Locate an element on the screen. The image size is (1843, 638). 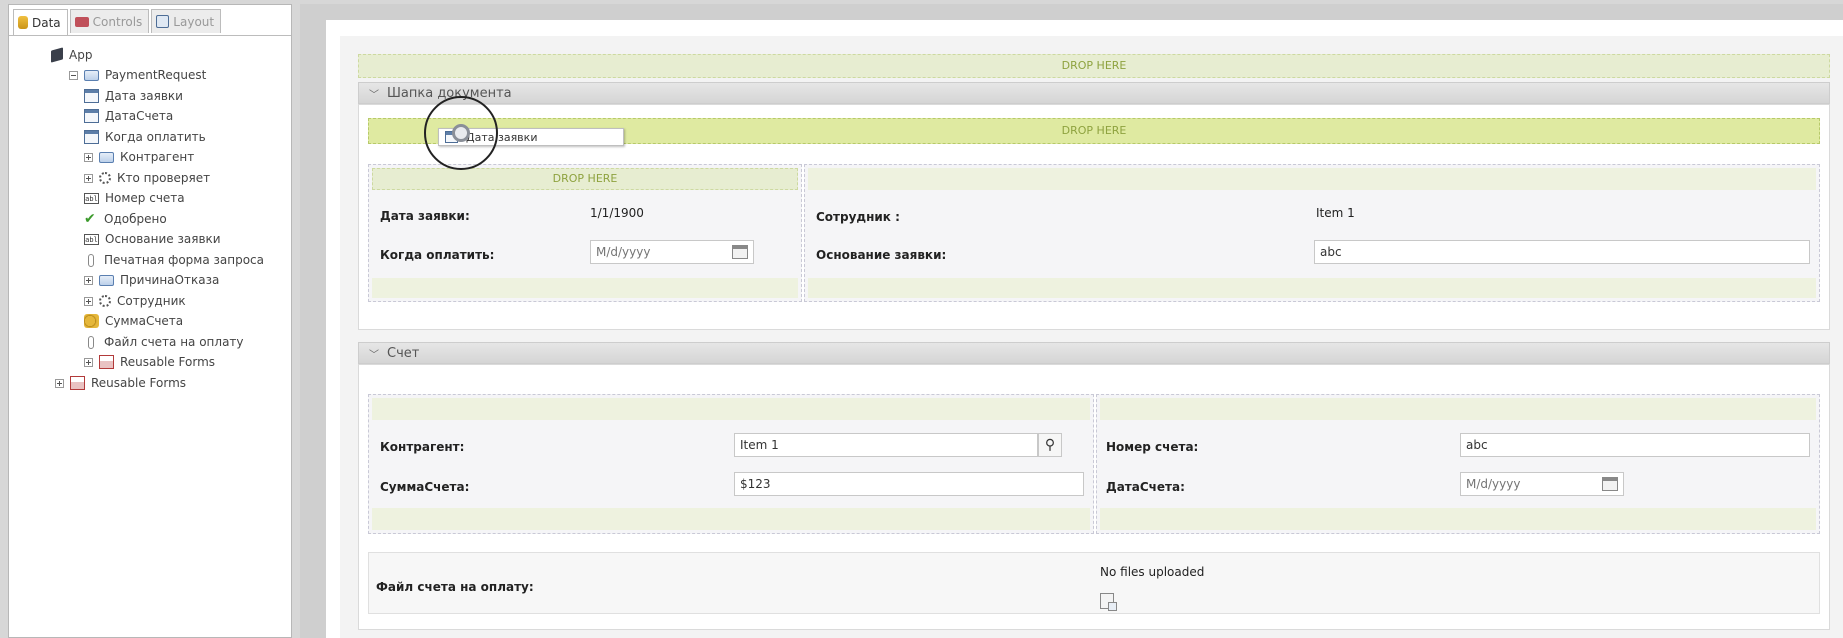
tree-node-pechatnaya-forma: Печатная форма запроса is located at coordinates (174, 260).